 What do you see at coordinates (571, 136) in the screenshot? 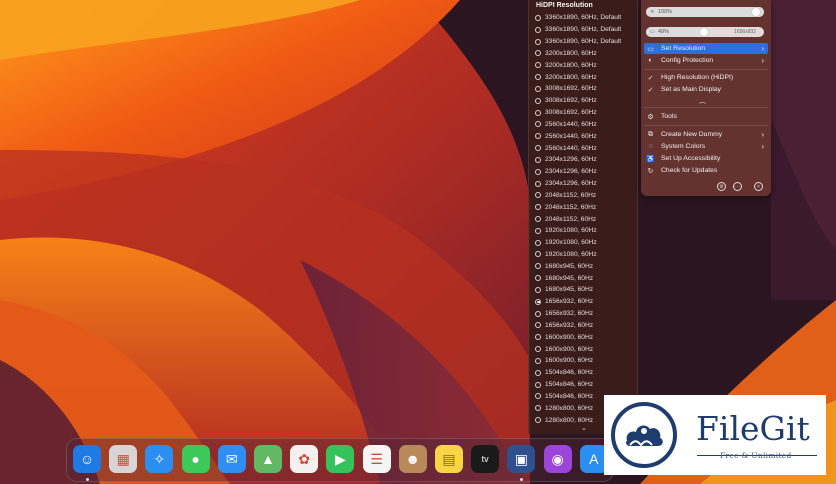
I see `resolution-option-label: 2560x1440, 60Hz` at bounding box center [571, 136].